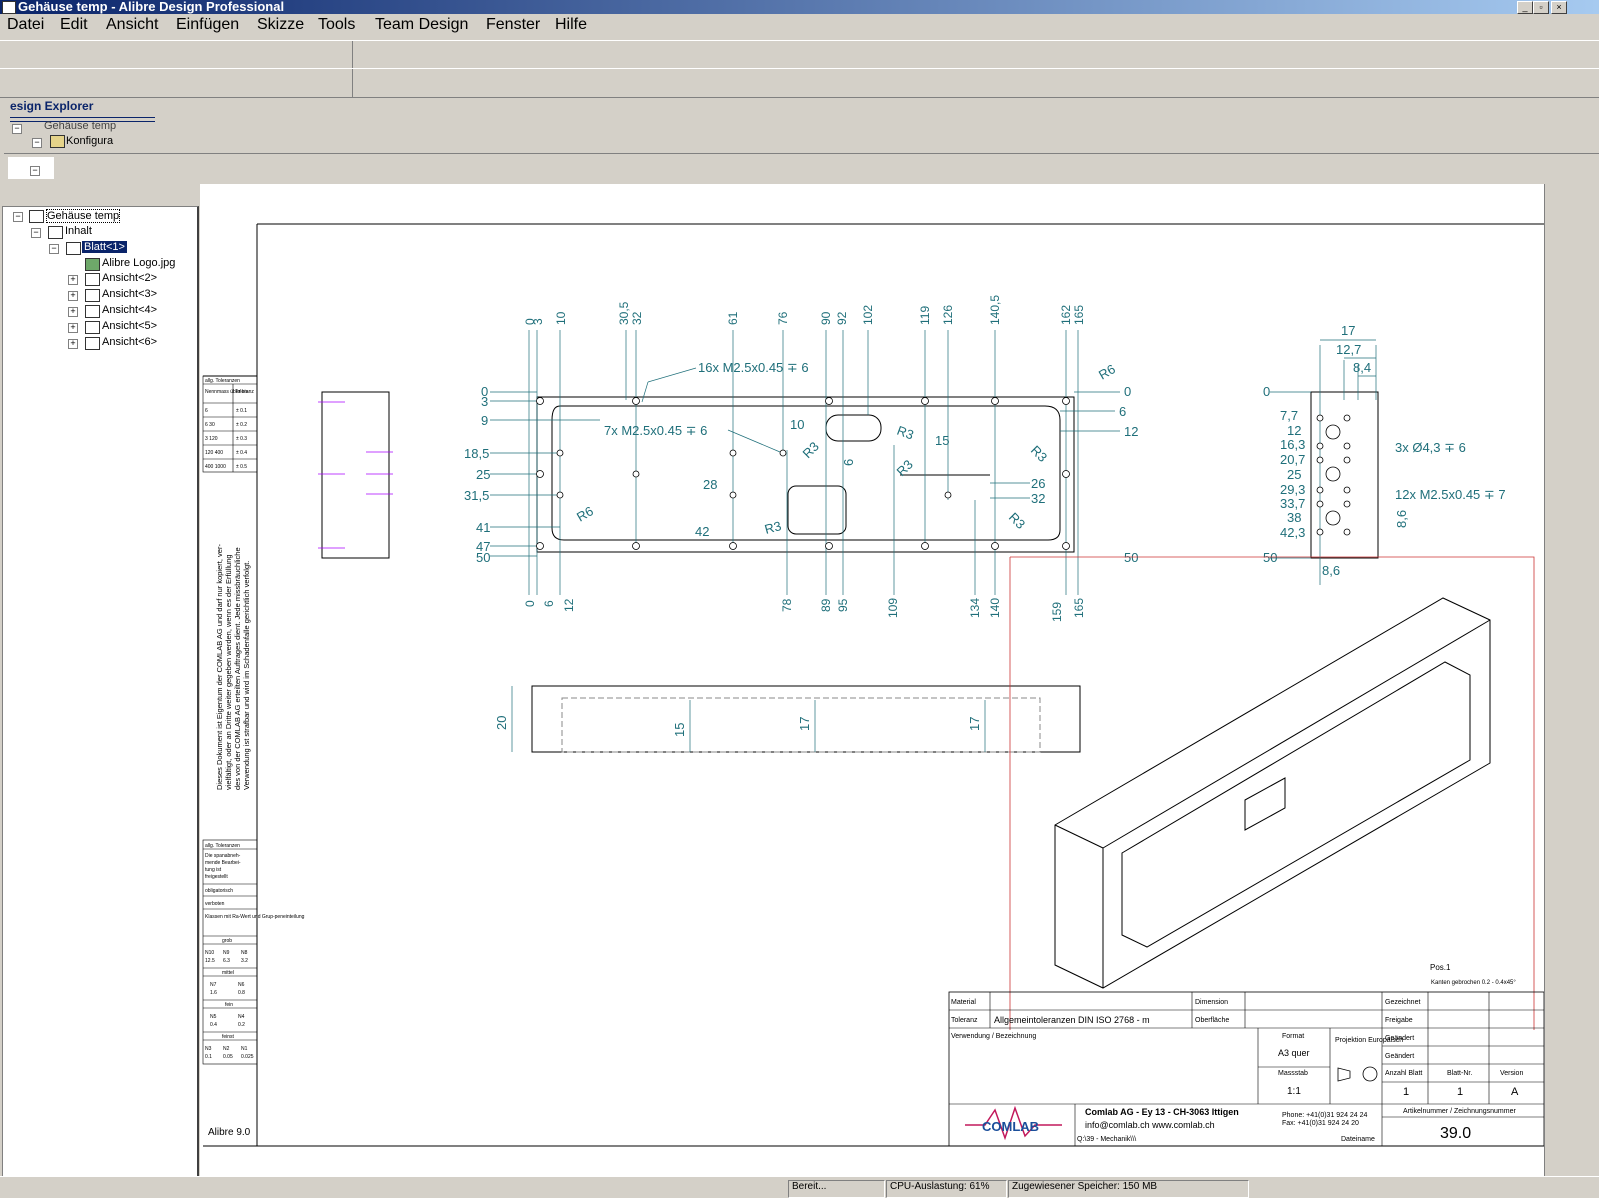 The width and height of the screenshot is (1599, 1198). What do you see at coordinates (78, 231) in the screenshot?
I see `tree-content: Inhalt` at bounding box center [78, 231].